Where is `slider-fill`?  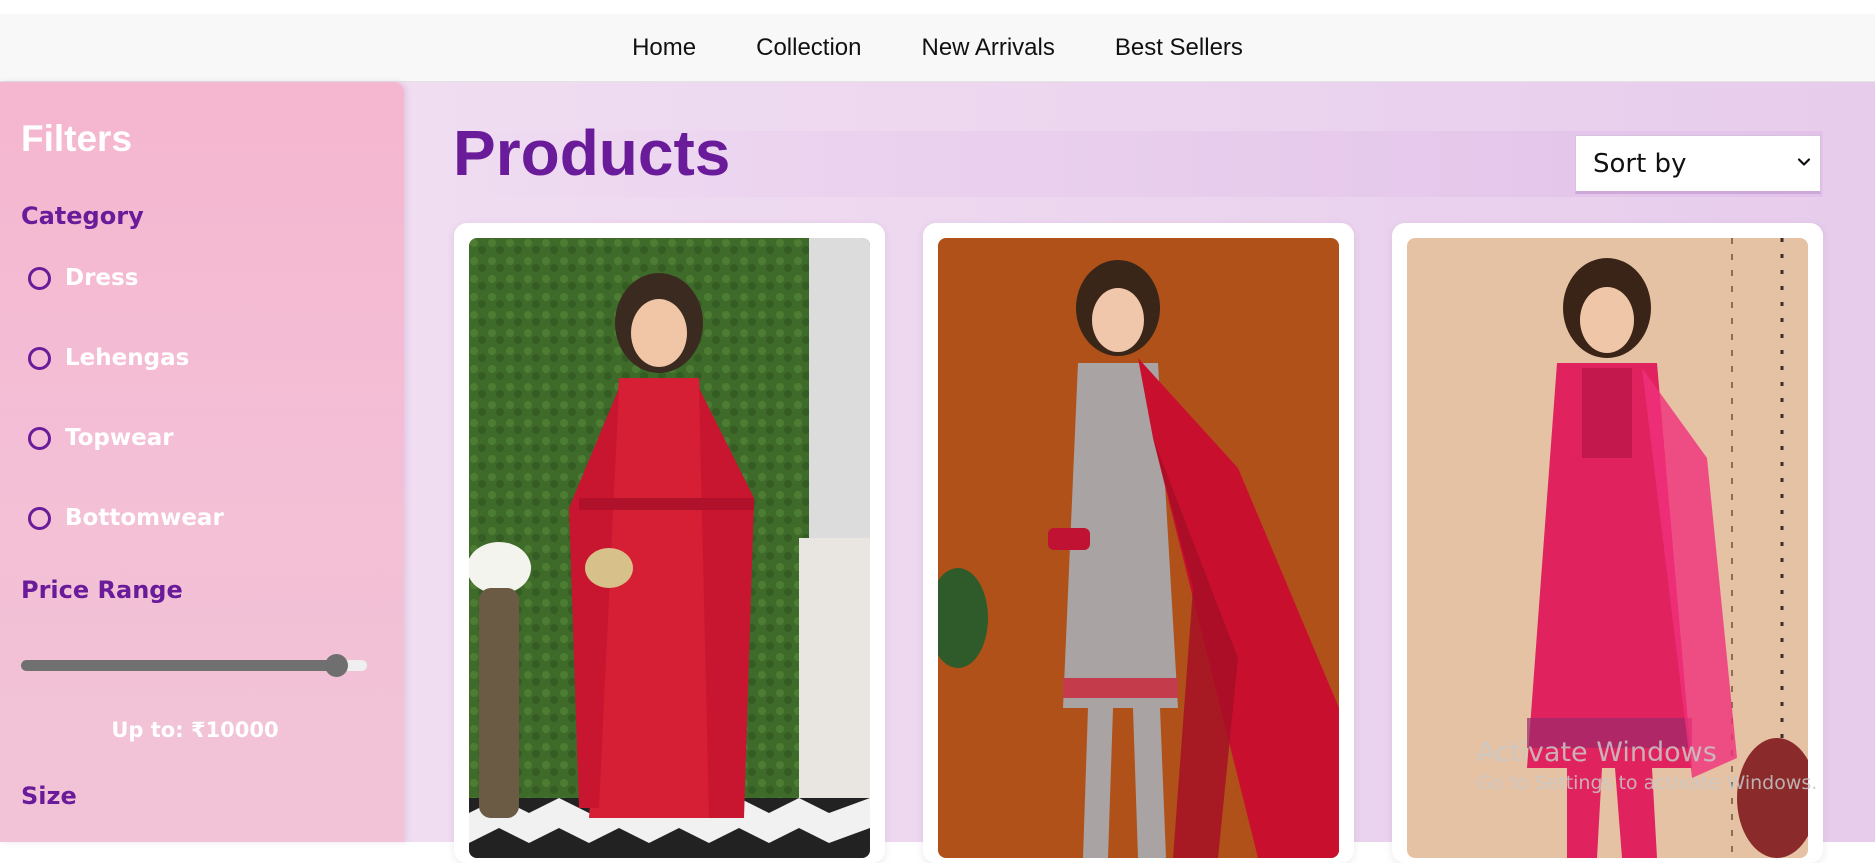
slider-fill is located at coordinates (178, 665).